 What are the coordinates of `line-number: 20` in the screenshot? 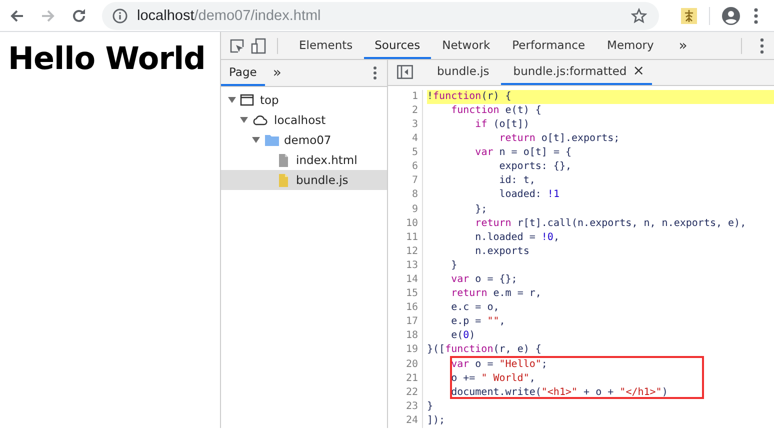 It's located at (411, 365).